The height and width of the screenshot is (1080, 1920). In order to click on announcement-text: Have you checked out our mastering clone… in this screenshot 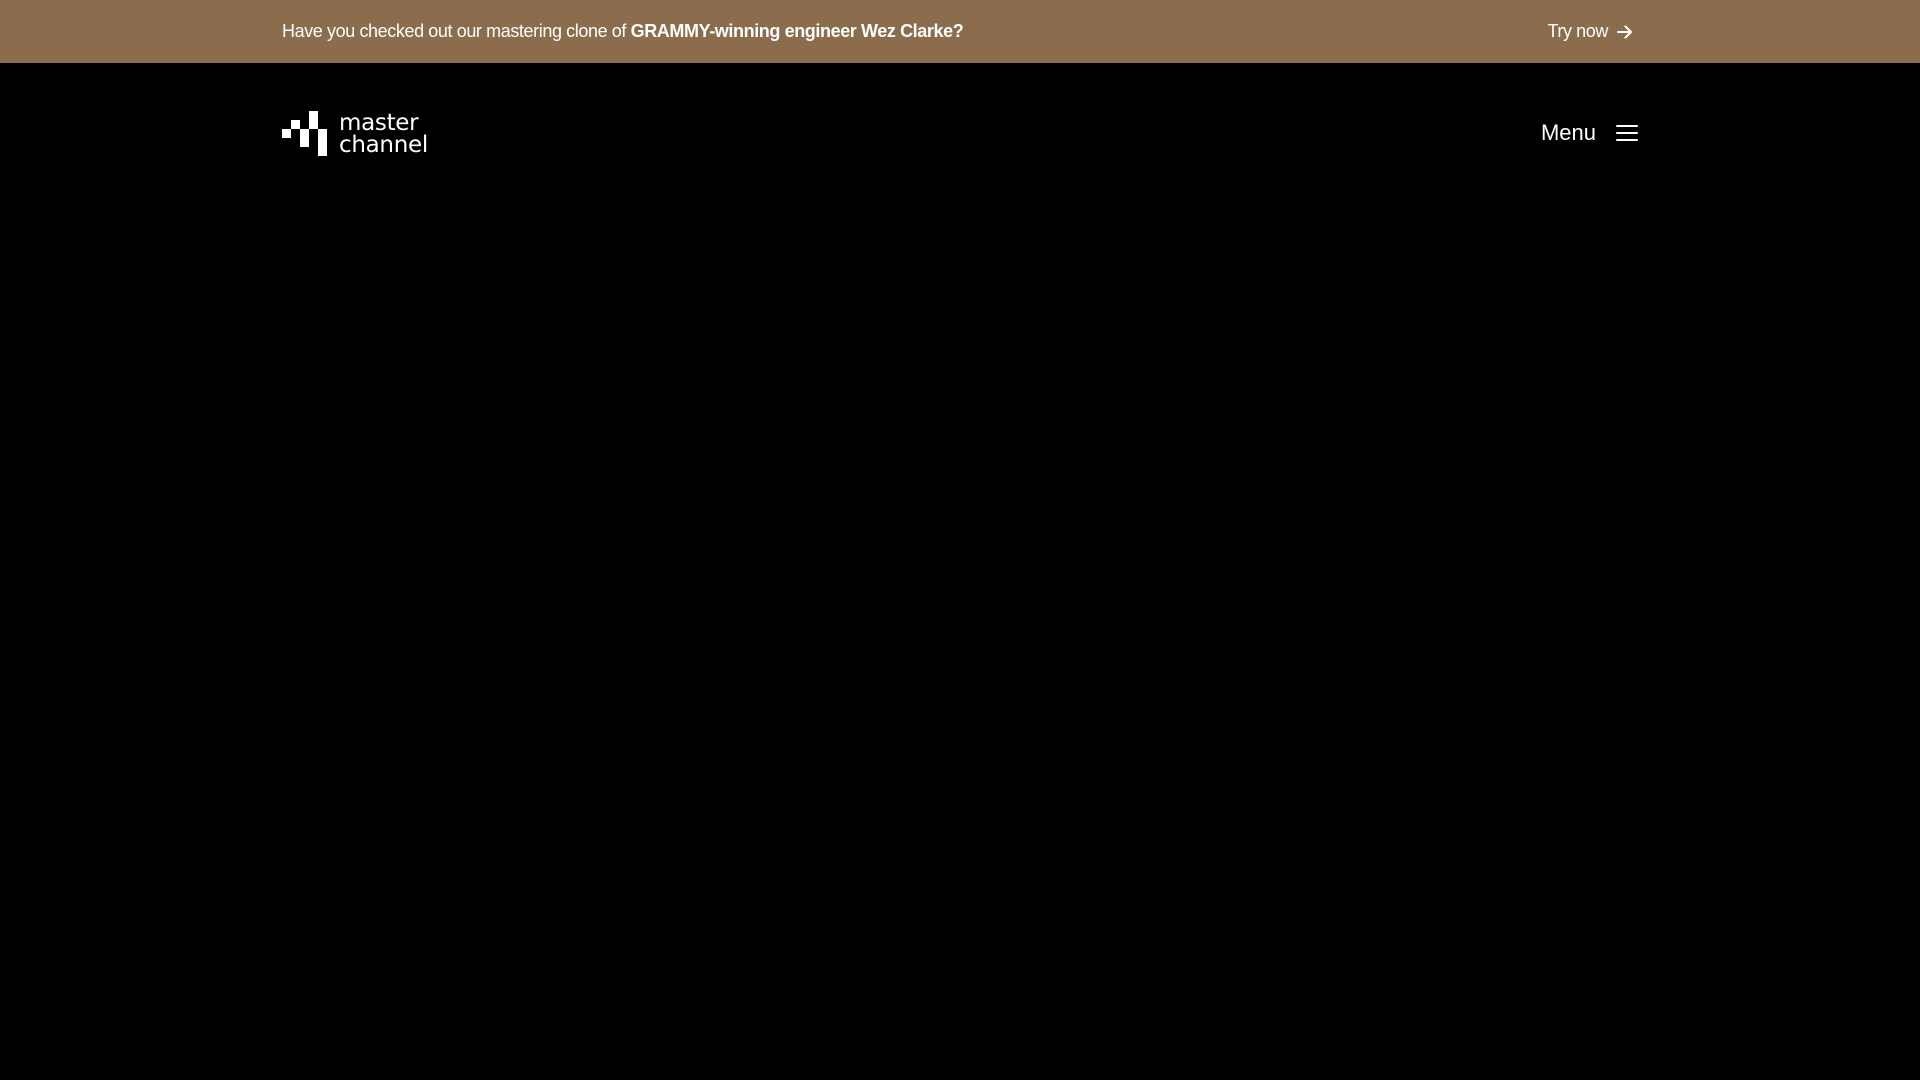, I will do `click(623, 31)`.